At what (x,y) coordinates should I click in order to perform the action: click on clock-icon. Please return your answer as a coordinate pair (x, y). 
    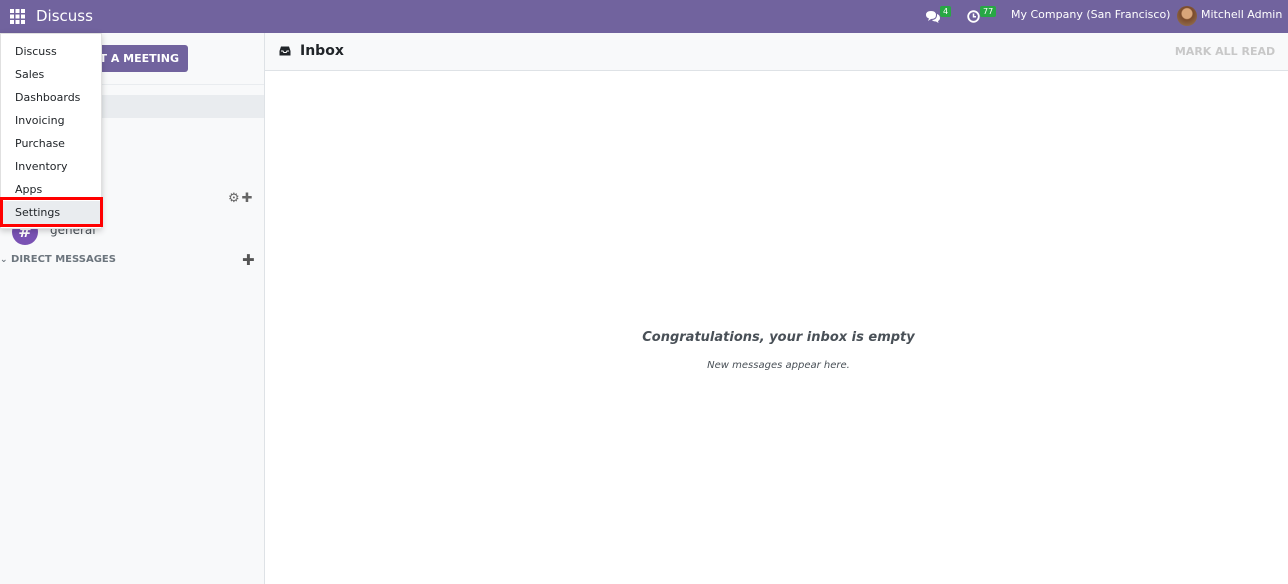
    Looking at the image, I should click on (973, 16).